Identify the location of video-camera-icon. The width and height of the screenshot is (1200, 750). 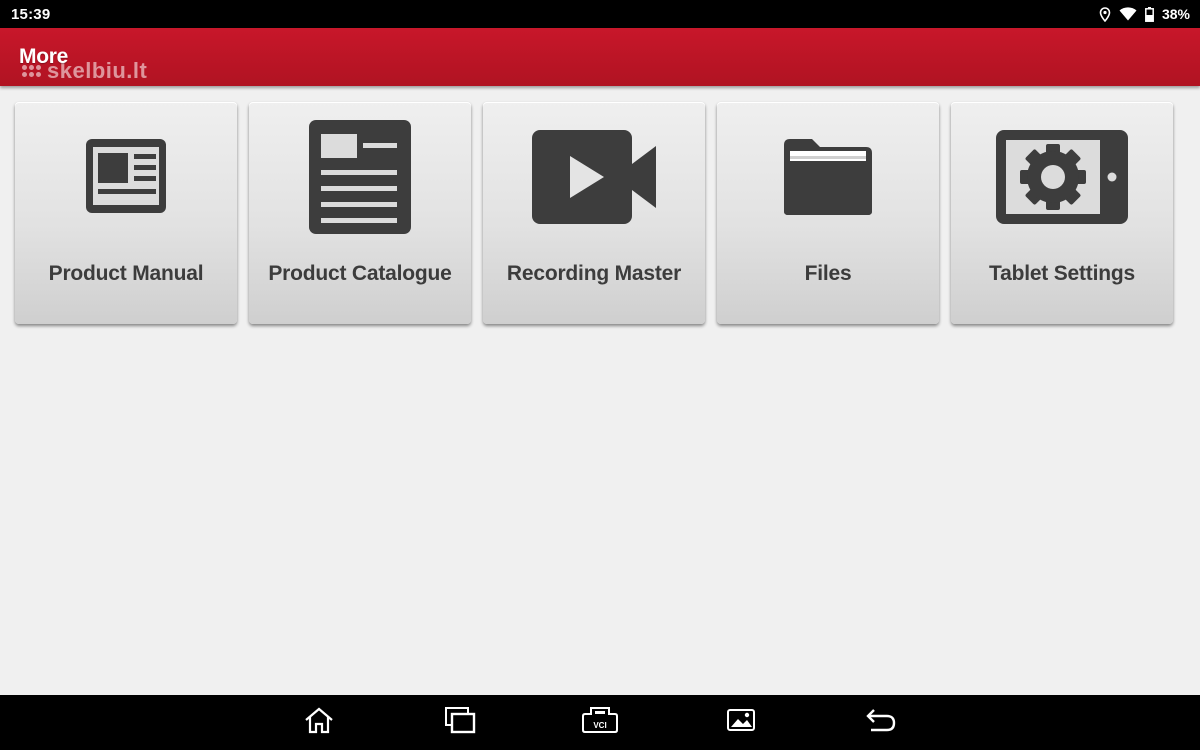
(594, 177).